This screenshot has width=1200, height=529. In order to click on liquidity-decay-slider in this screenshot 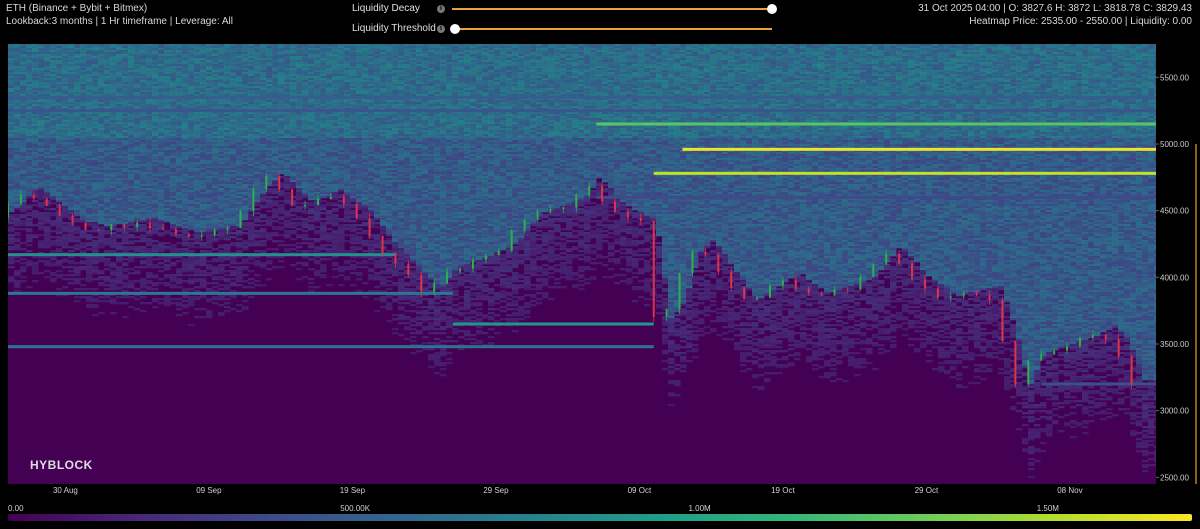, I will do `click(612, 9)`.